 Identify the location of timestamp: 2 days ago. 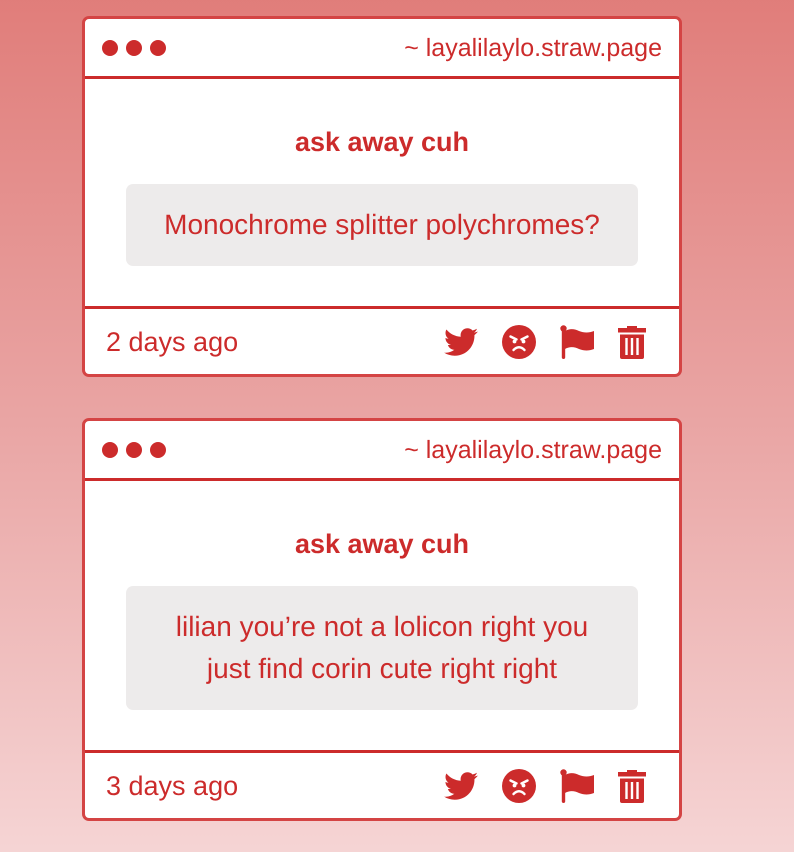
(172, 342).